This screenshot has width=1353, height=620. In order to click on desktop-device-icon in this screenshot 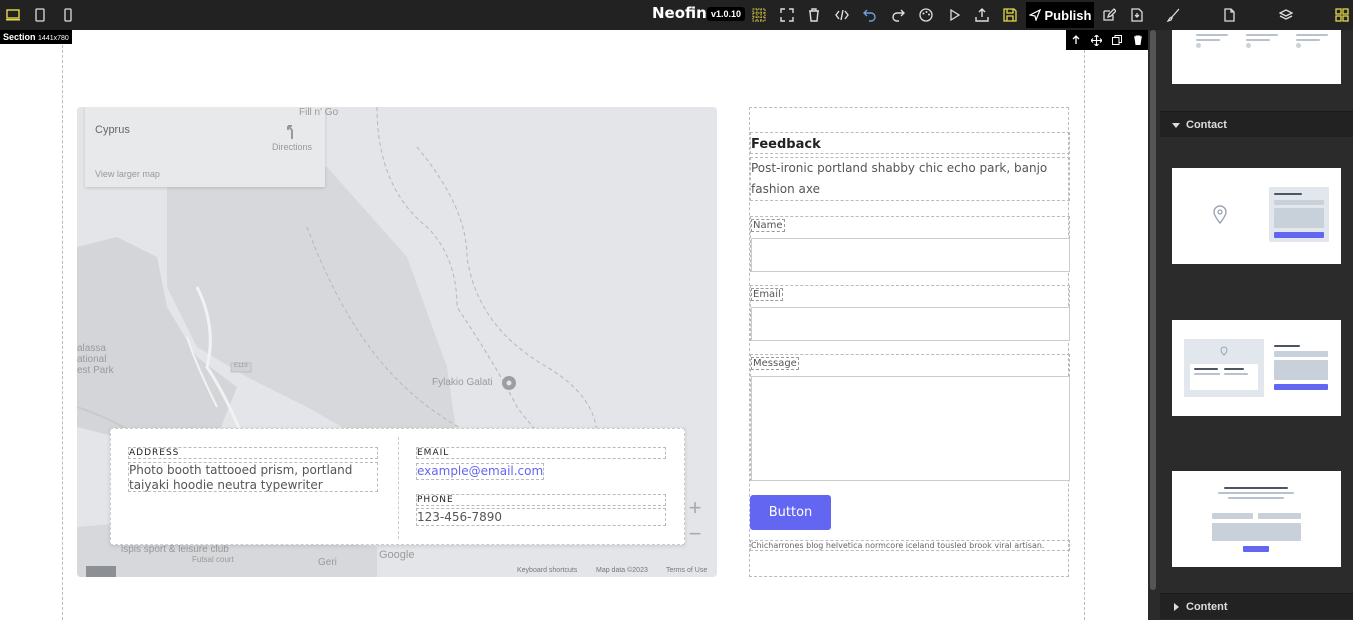, I will do `click(13, 15)`.